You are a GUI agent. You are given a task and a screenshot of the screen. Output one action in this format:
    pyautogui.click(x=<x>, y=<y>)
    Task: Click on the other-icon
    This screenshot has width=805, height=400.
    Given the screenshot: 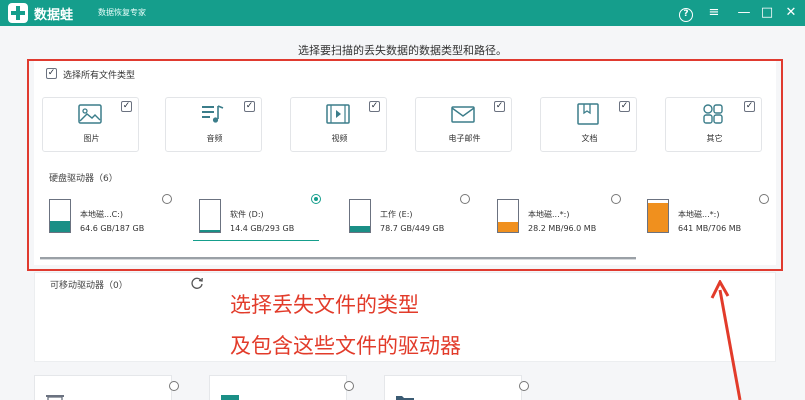 What is the action you would take?
    pyautogui.click(x=713, y=114)
    